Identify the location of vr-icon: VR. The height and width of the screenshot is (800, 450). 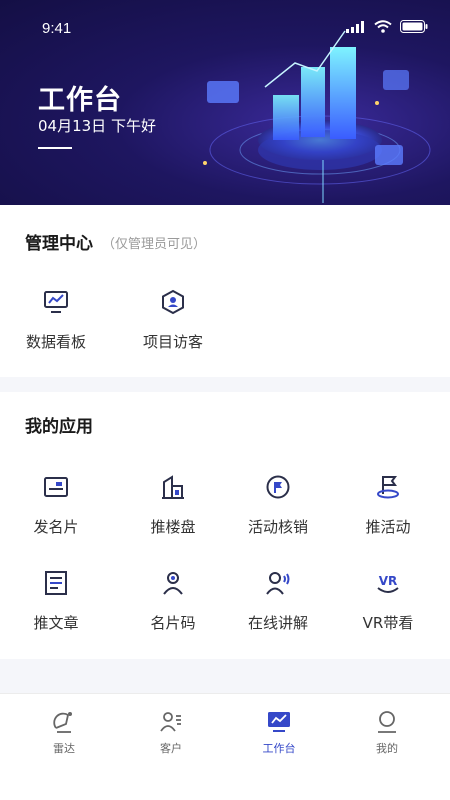
(388, 583).